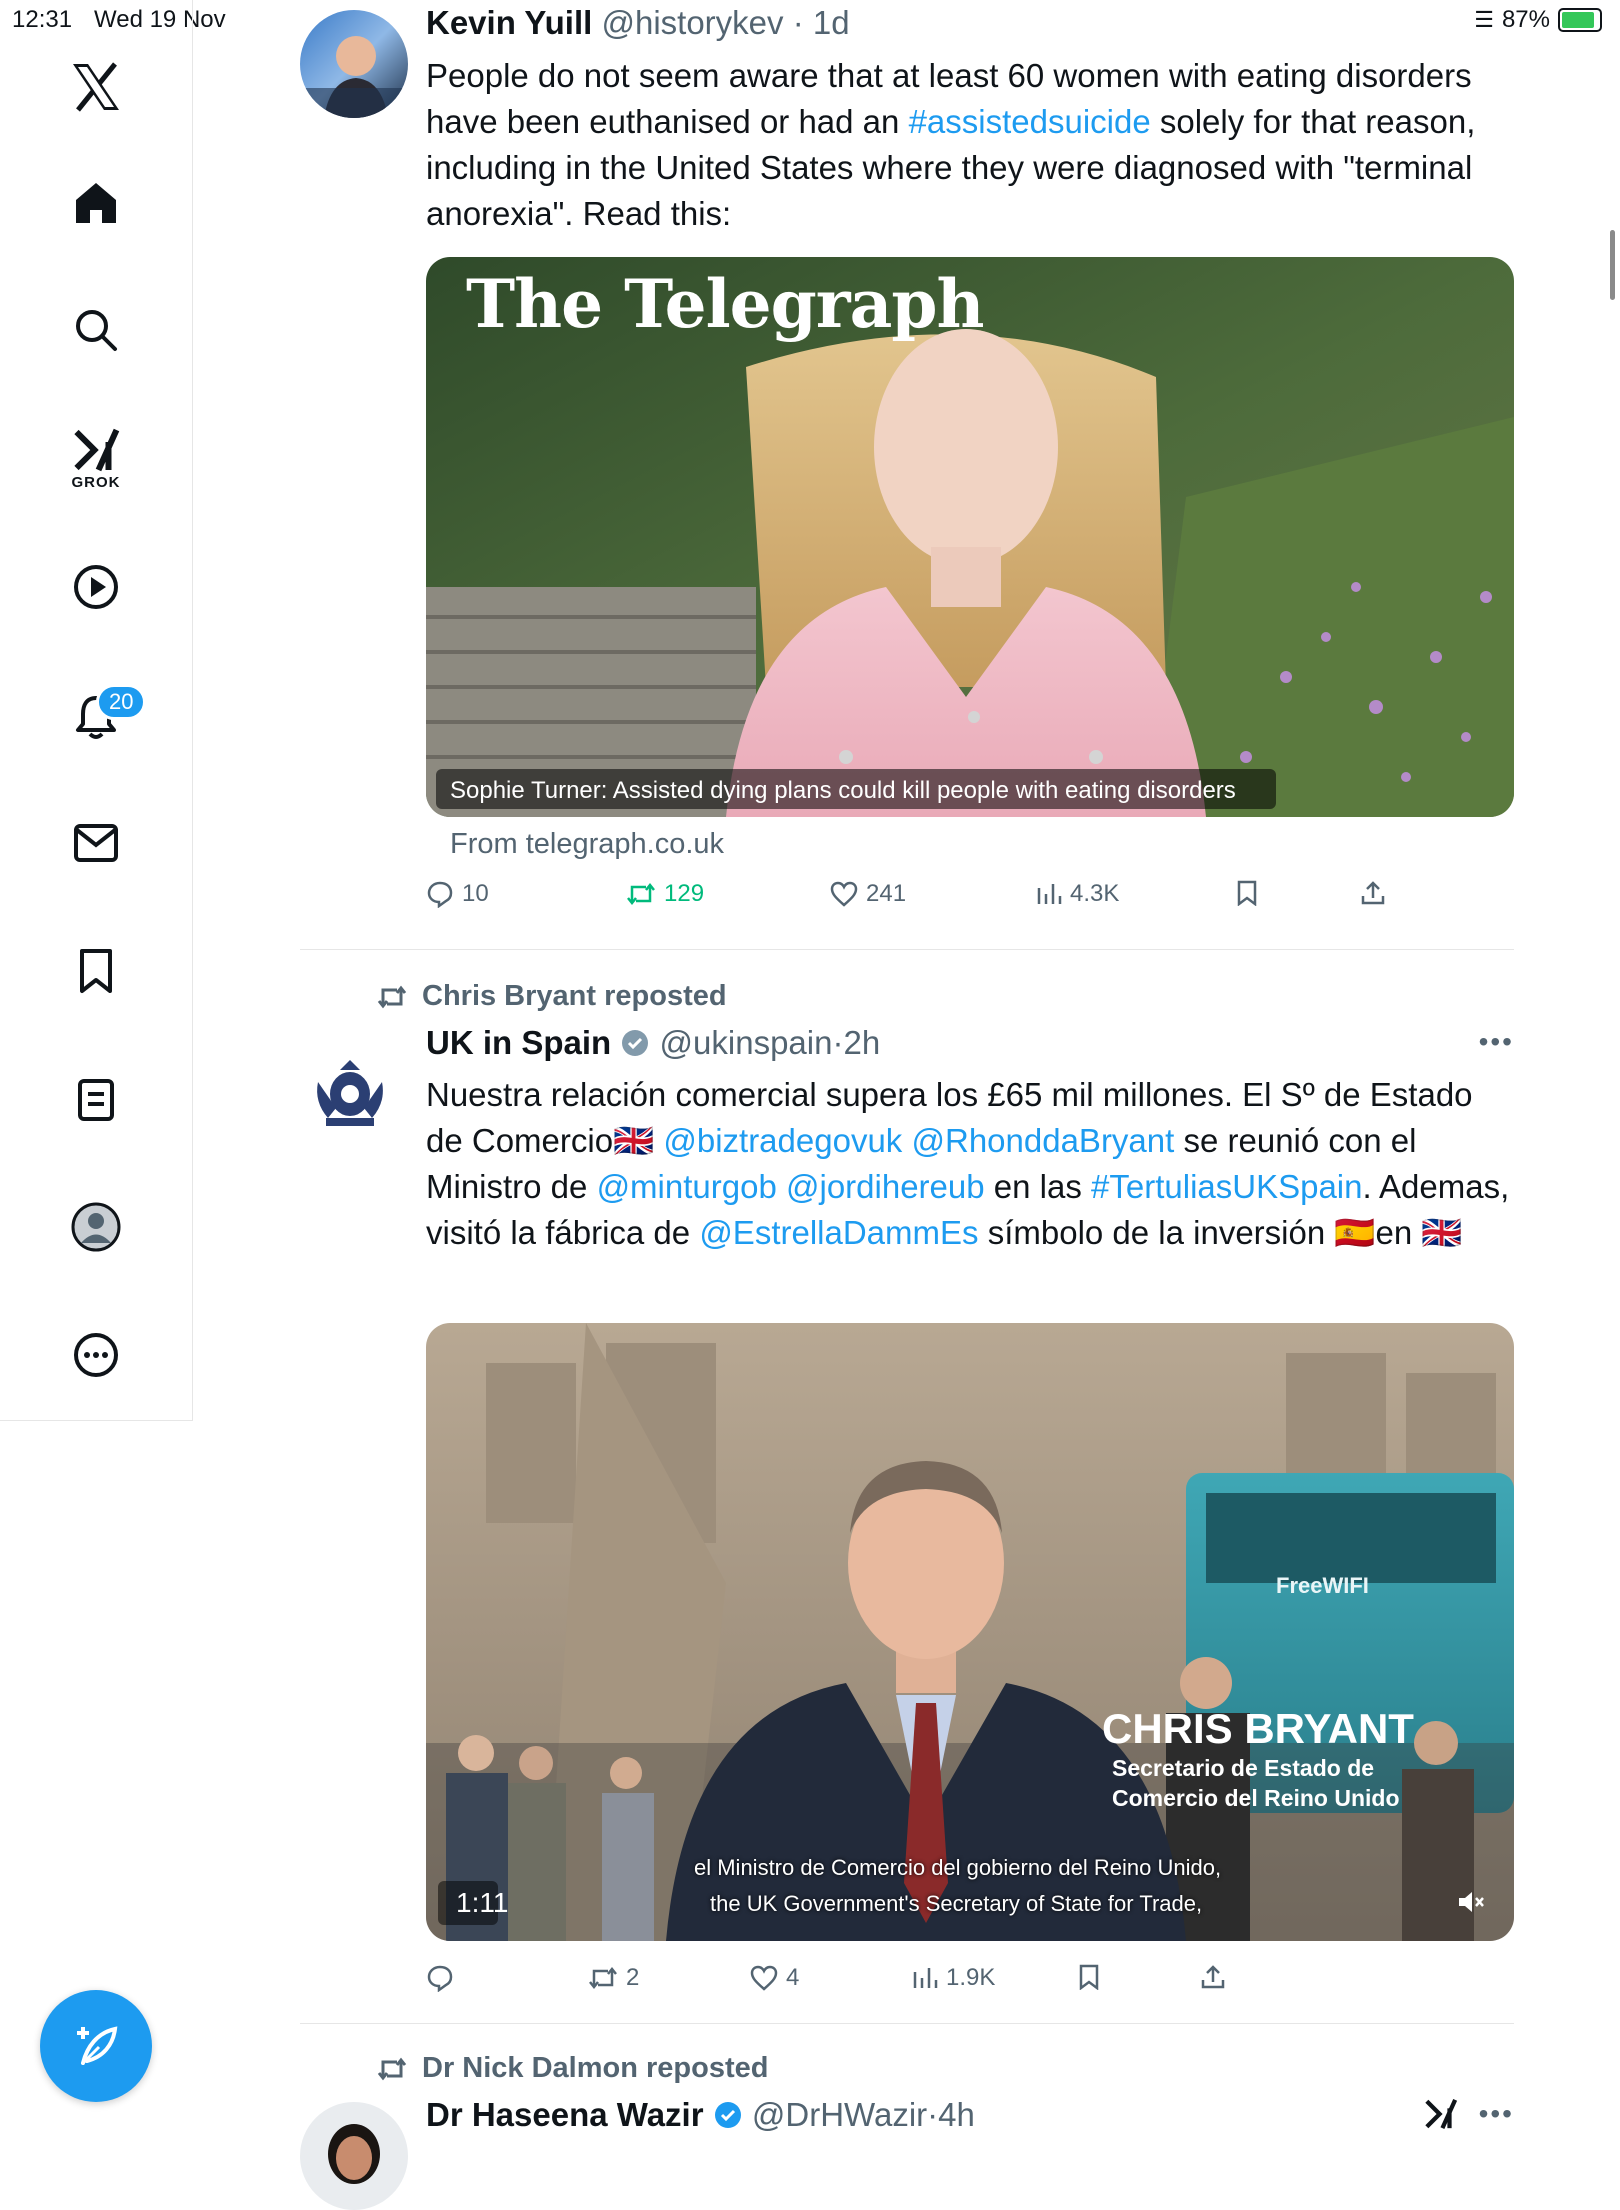 The image size is (1620, 2210). Describe the element at coordinates (1441, 2116) in the screenshot. I see `grok-icon` at that location.